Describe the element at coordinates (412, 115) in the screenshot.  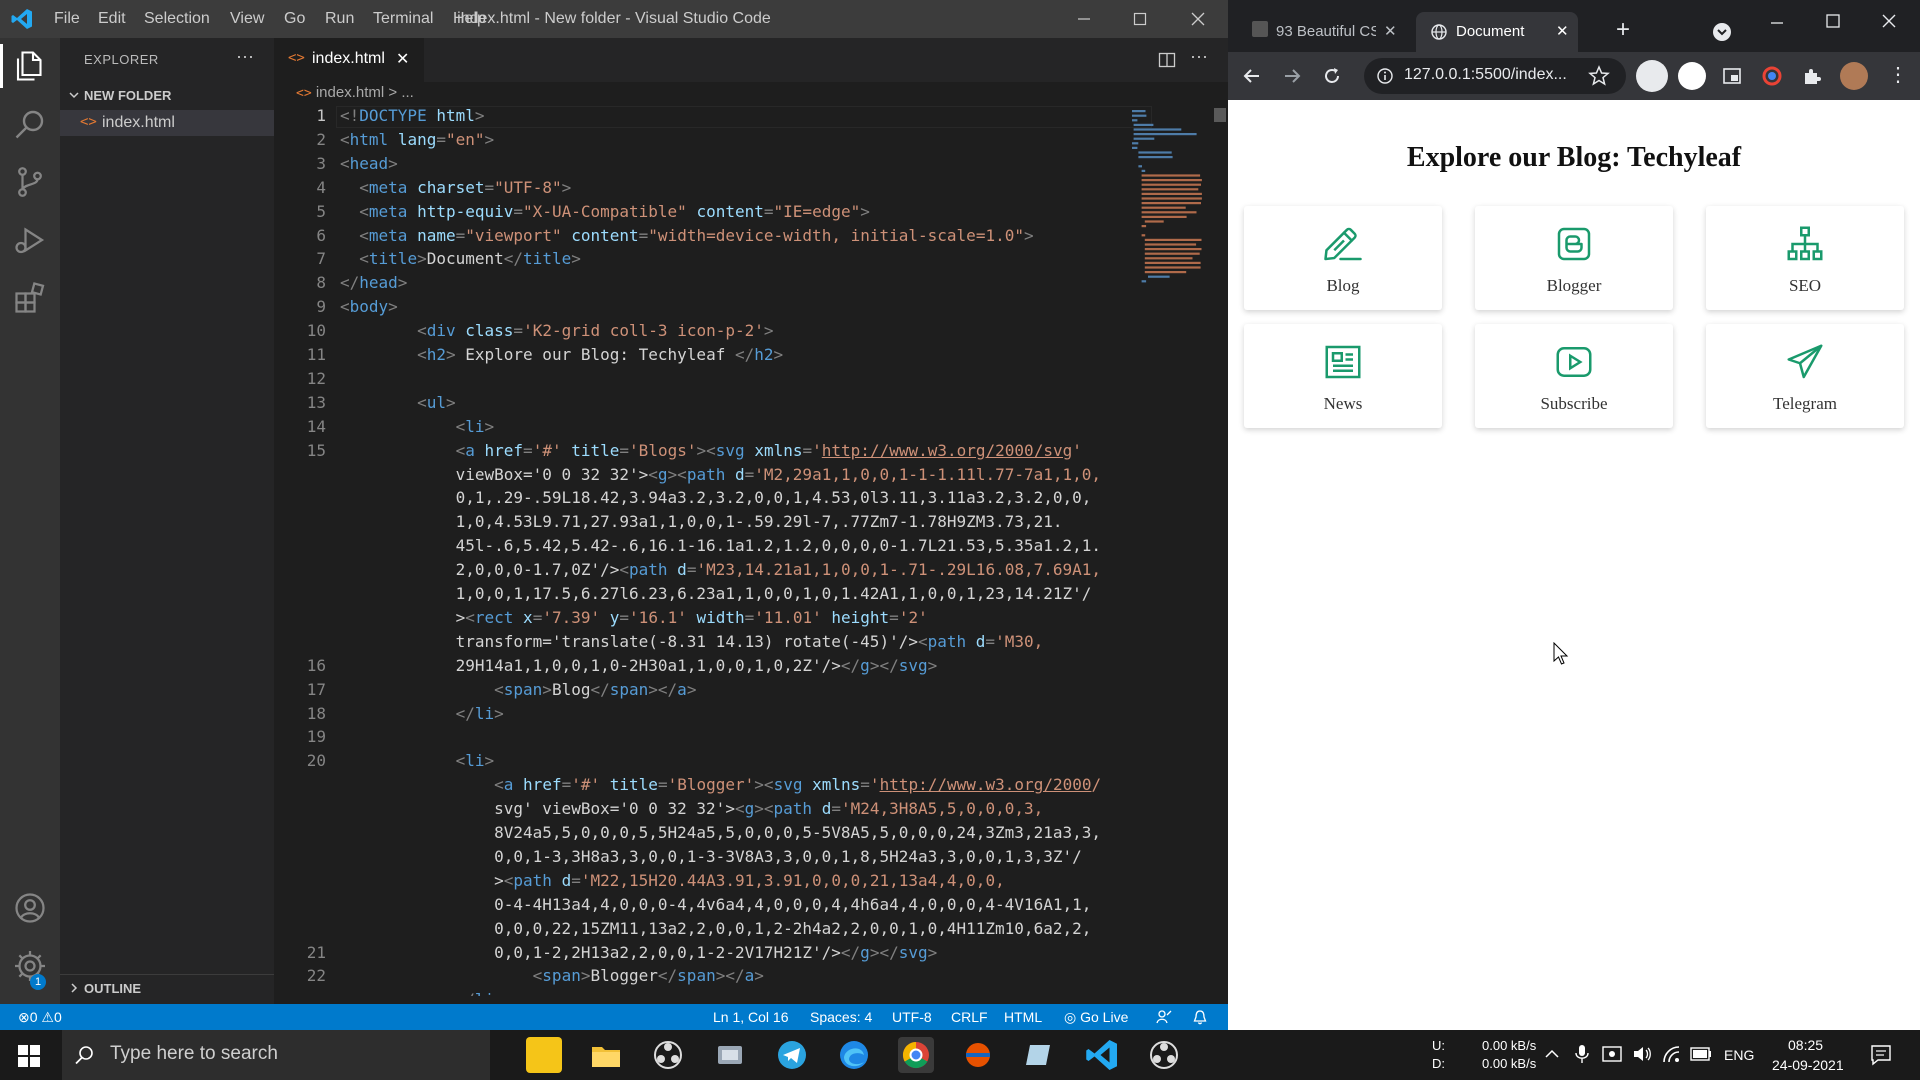
I see `code-line: <!DOCTYPE html>` at that location.